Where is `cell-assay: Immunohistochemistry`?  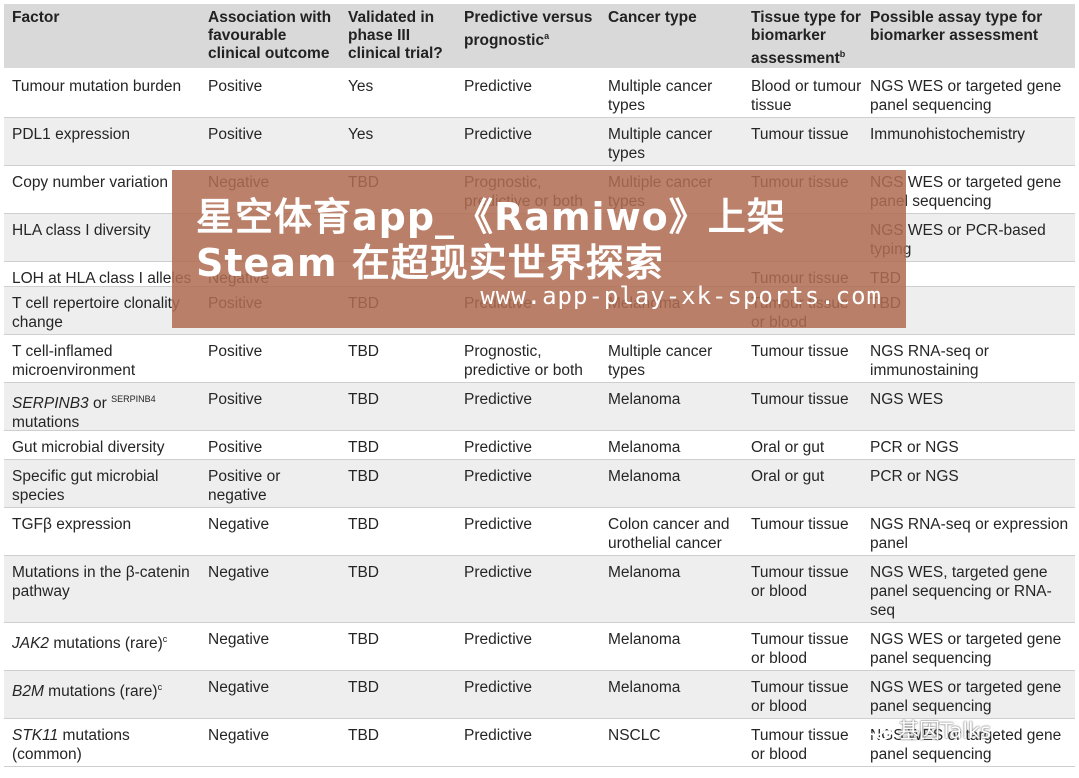
cell-assay: Immunohistochemistry is located at coordinates (948, 134).